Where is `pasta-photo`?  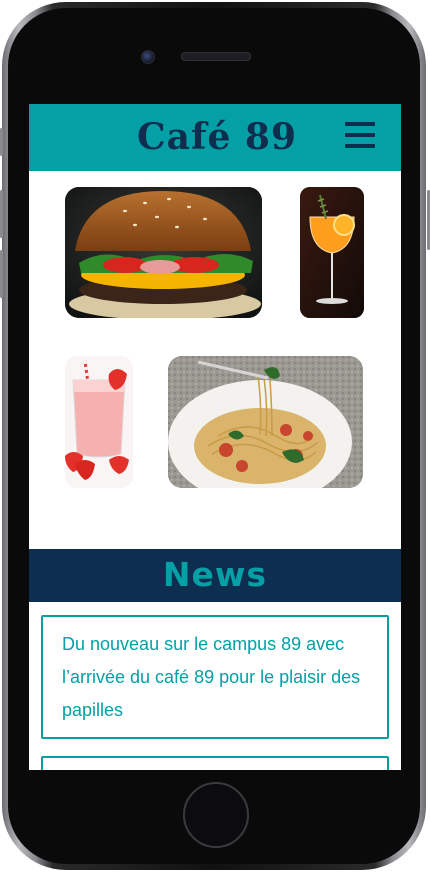
pasta-photo is located at coordinates (265, 422).